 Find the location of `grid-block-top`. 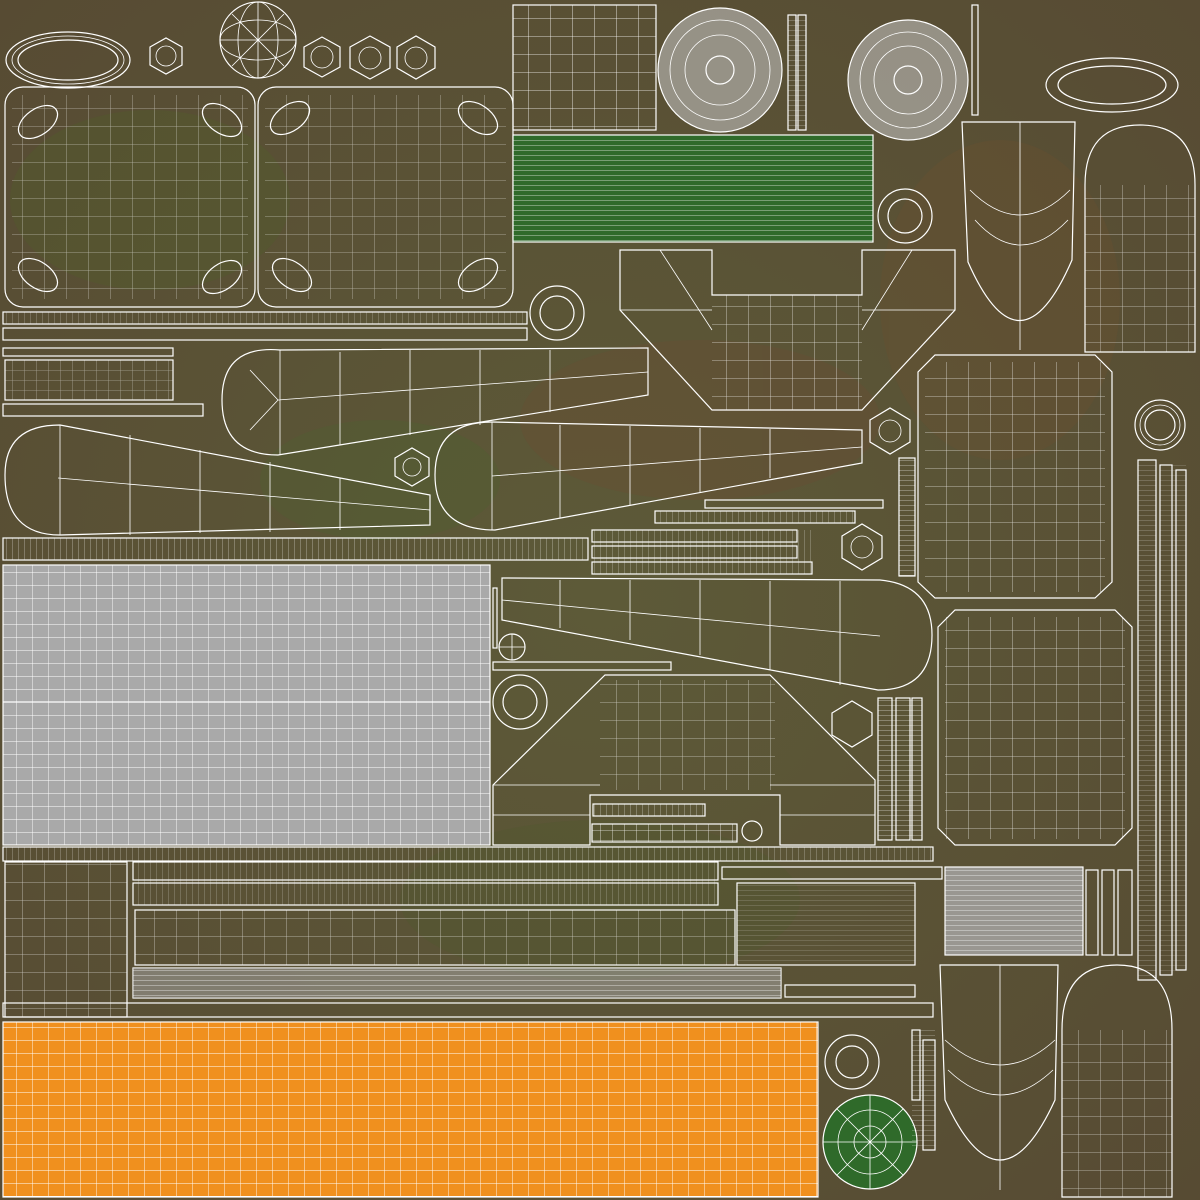

grid-block-top is located at coordinates (584, 67).